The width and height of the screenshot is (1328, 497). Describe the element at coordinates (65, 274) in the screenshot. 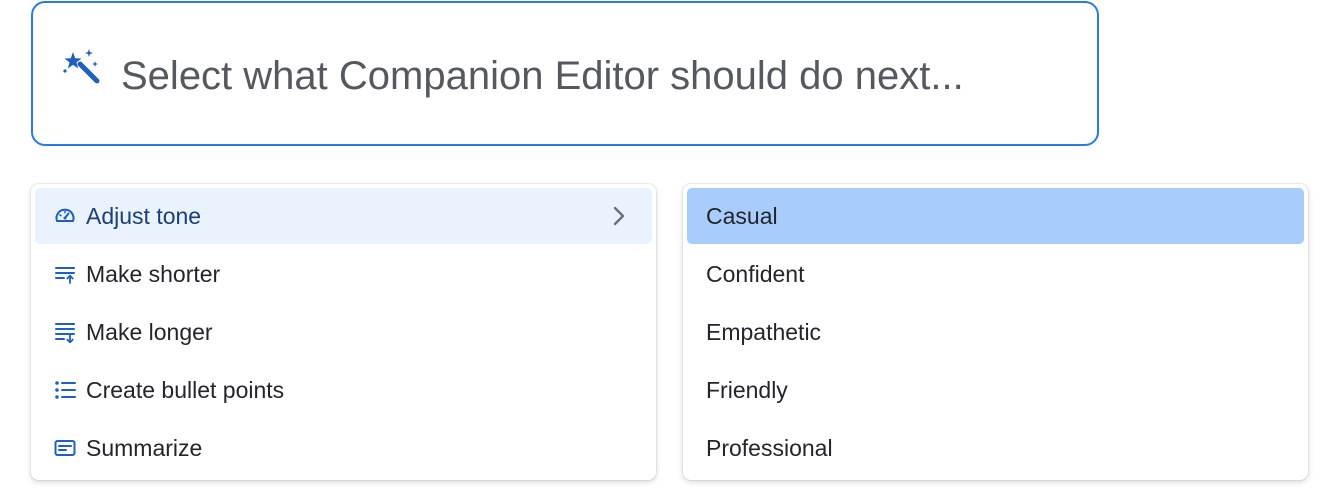

I see `text-shorten-icon` at that location.